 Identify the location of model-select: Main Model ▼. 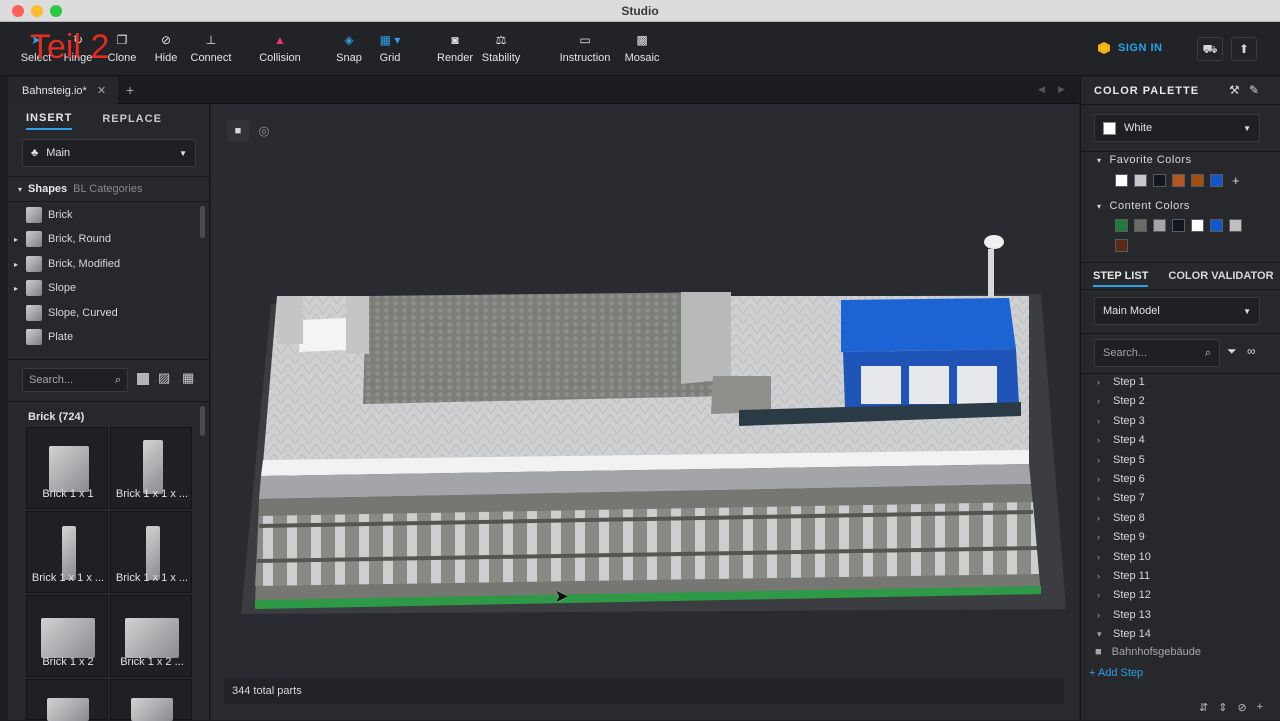
(1177, 311).